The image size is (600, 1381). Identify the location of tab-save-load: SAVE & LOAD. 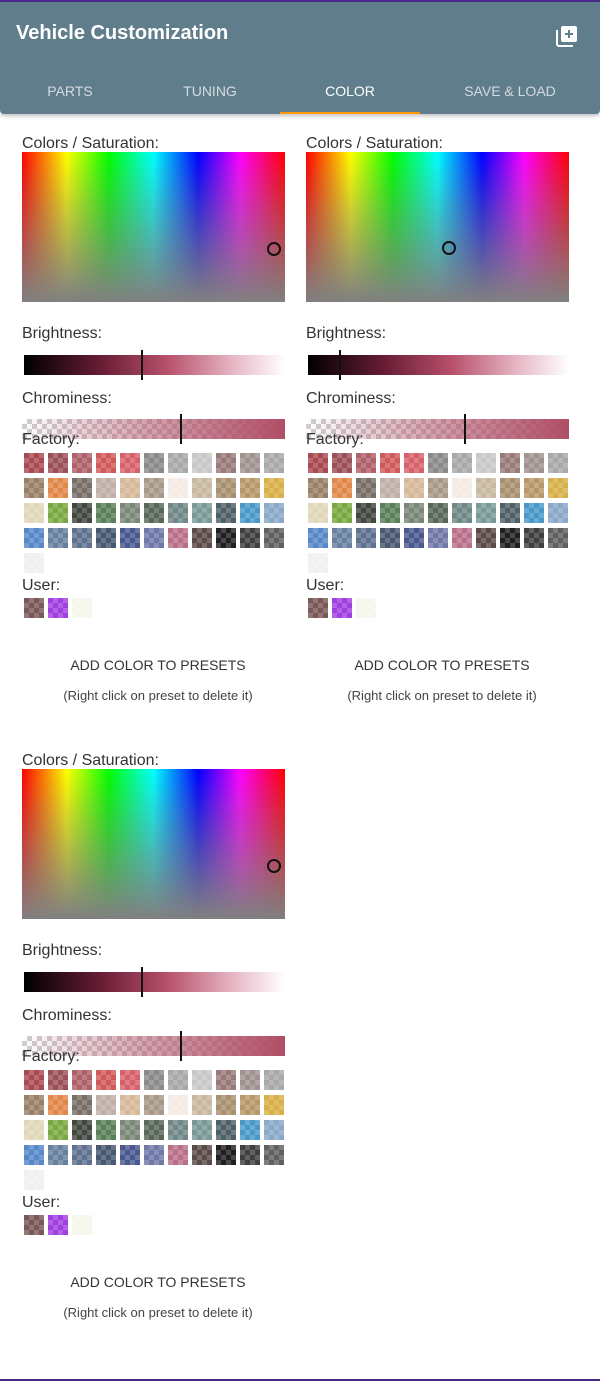
(510, 92).